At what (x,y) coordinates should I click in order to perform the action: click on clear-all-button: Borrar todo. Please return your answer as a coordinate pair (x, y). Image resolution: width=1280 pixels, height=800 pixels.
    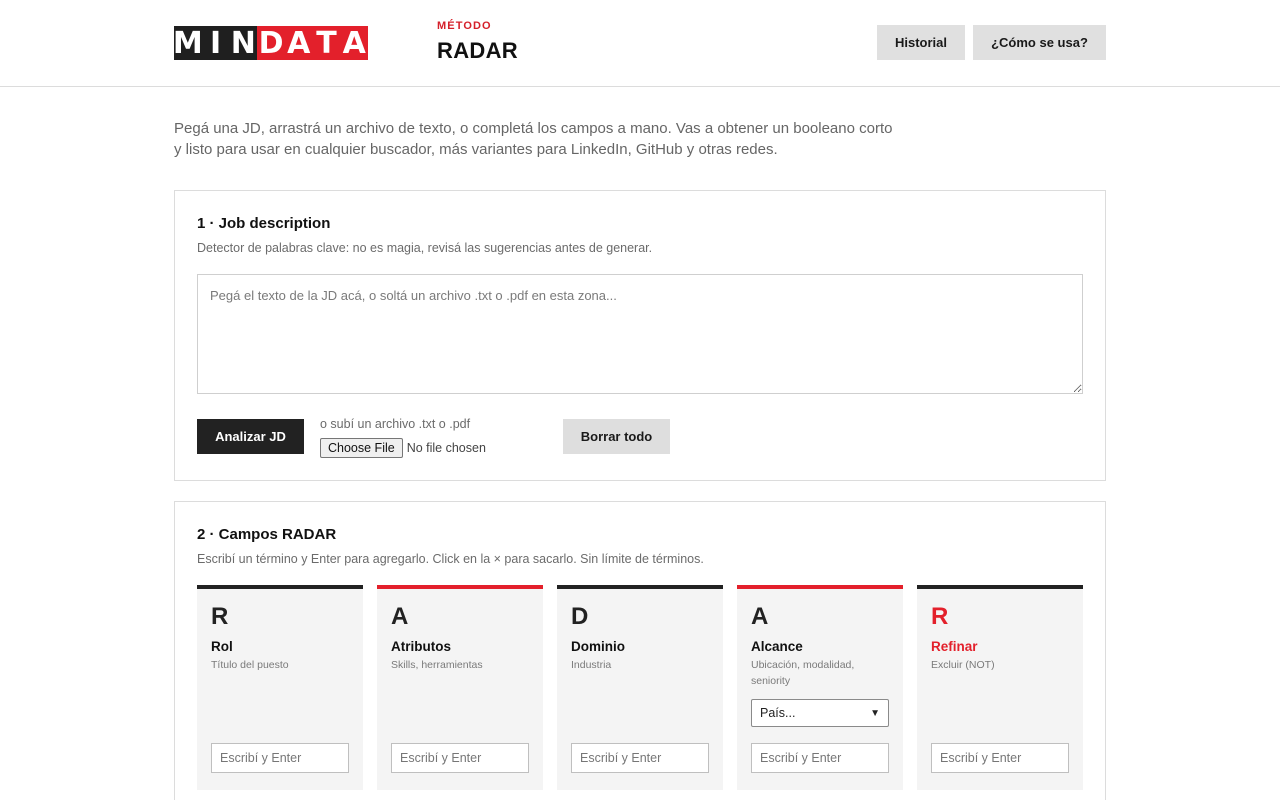
    Looking at the image, I should click on (616, 436).